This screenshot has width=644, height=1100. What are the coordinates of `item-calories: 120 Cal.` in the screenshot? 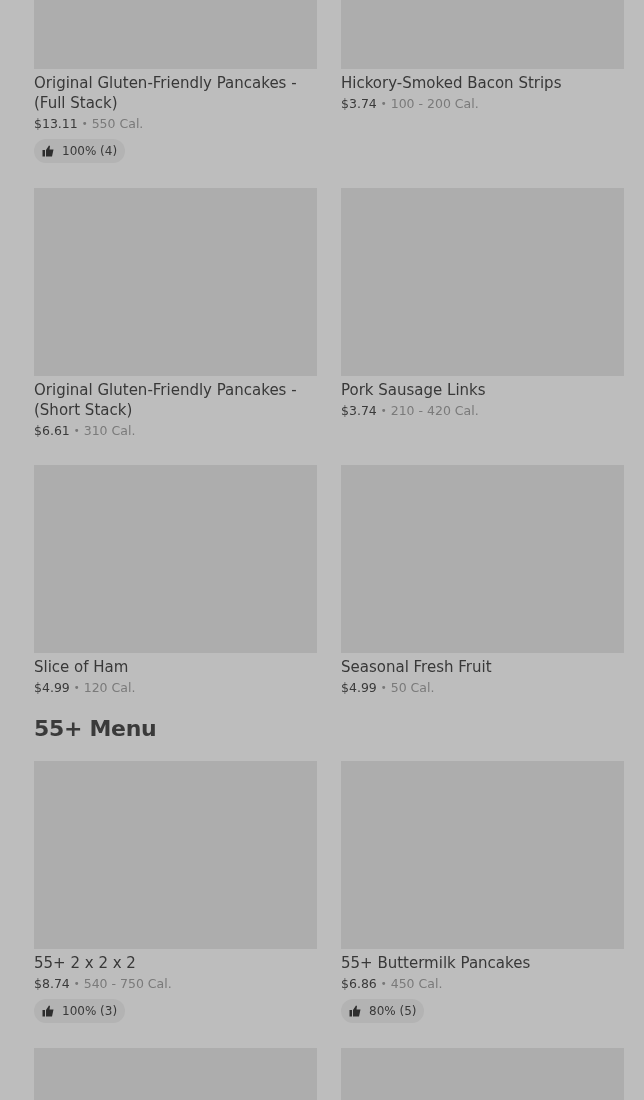 It's located at (109, 688).